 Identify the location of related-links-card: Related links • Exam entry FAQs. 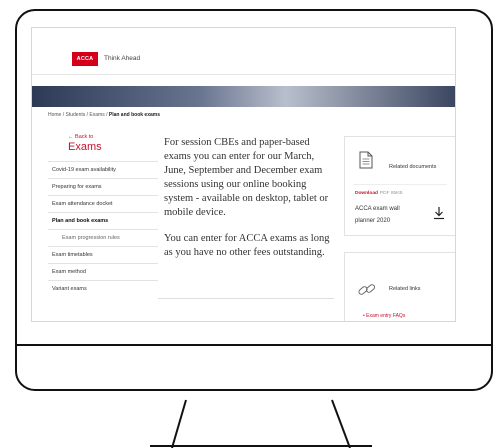
(399, 286).